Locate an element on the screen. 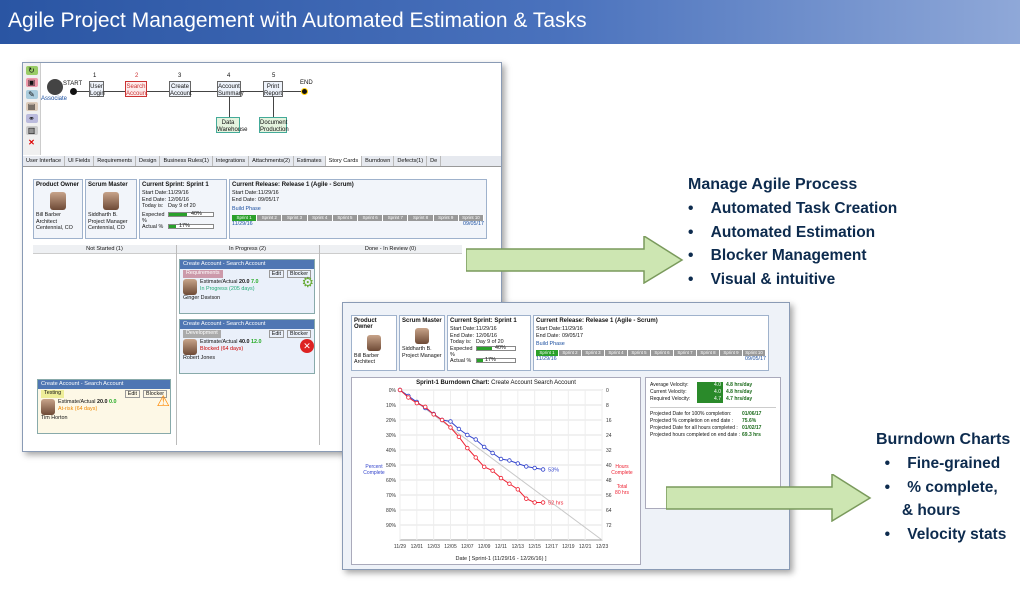 This screenshot has height=600, width=1020. tab-defects: Defects(1) is located at coordinates (411, 161).